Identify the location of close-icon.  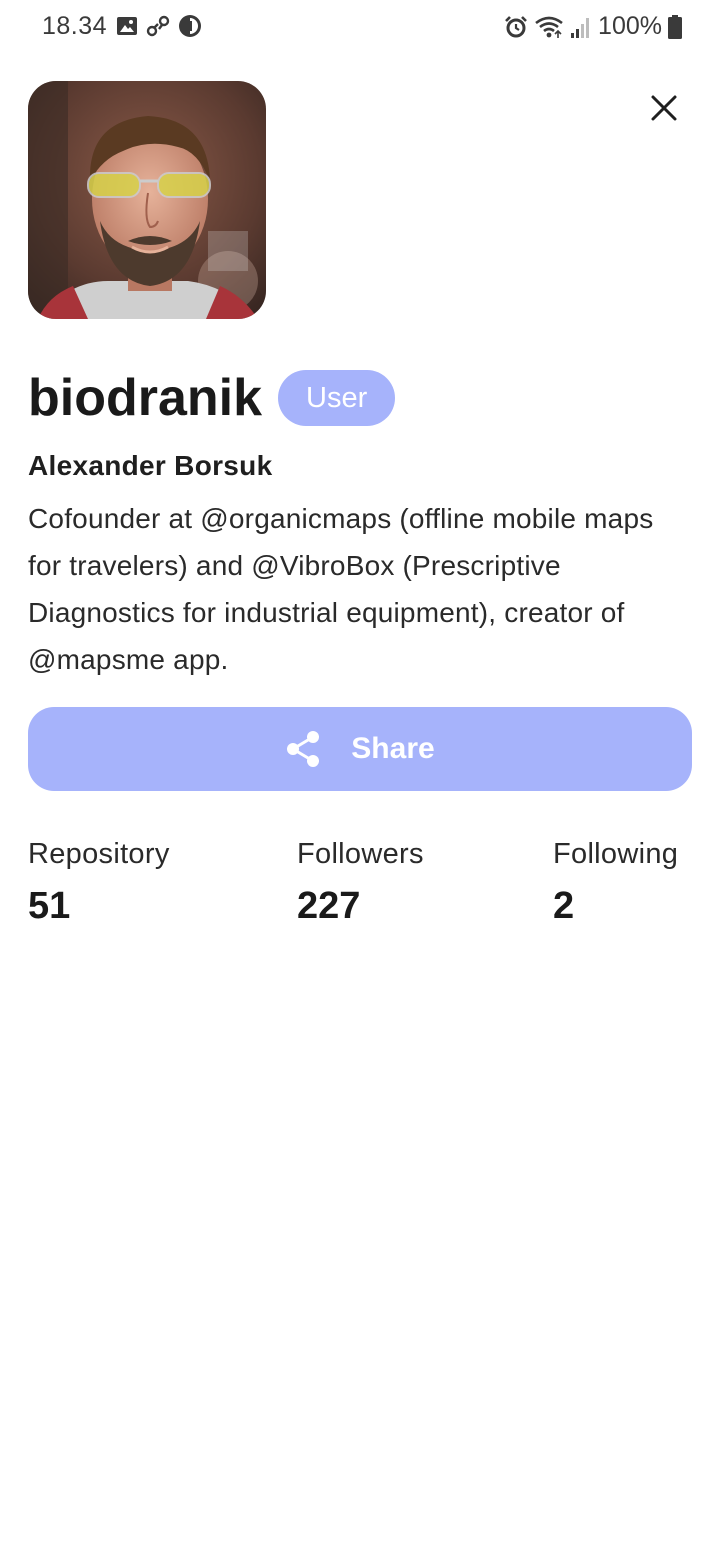
(664, 108).